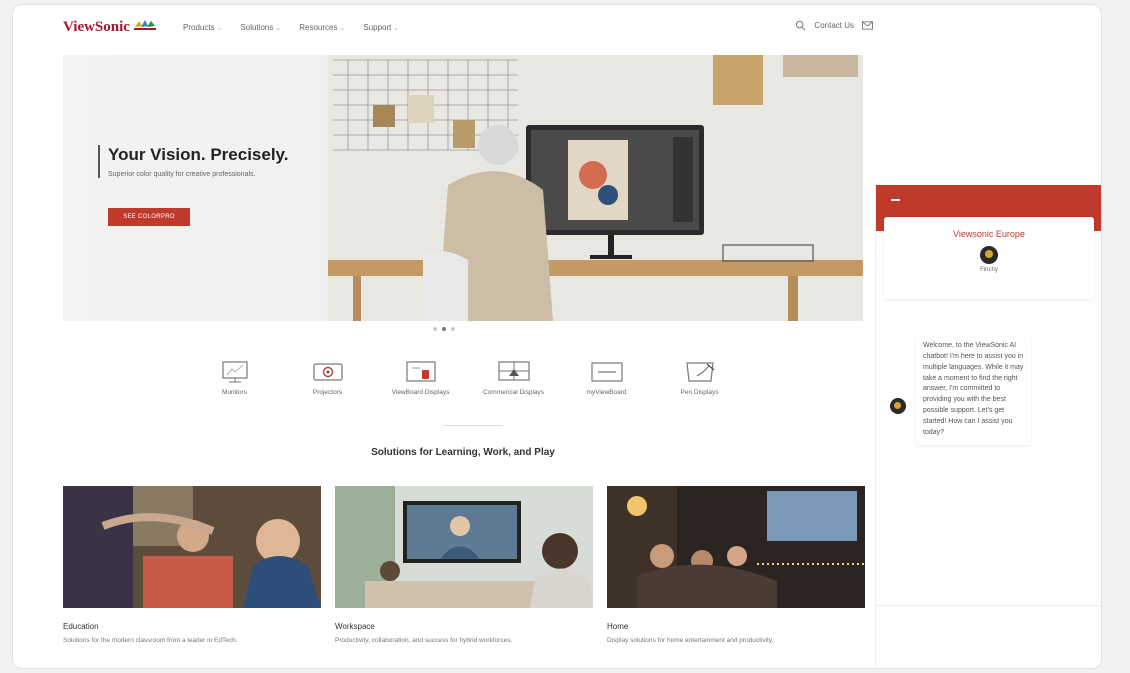 This screenshot has height=673, width=1130. Describe the element at coordinates (420, 371) in the screenshot. I see `viewboard-icon` at that location.